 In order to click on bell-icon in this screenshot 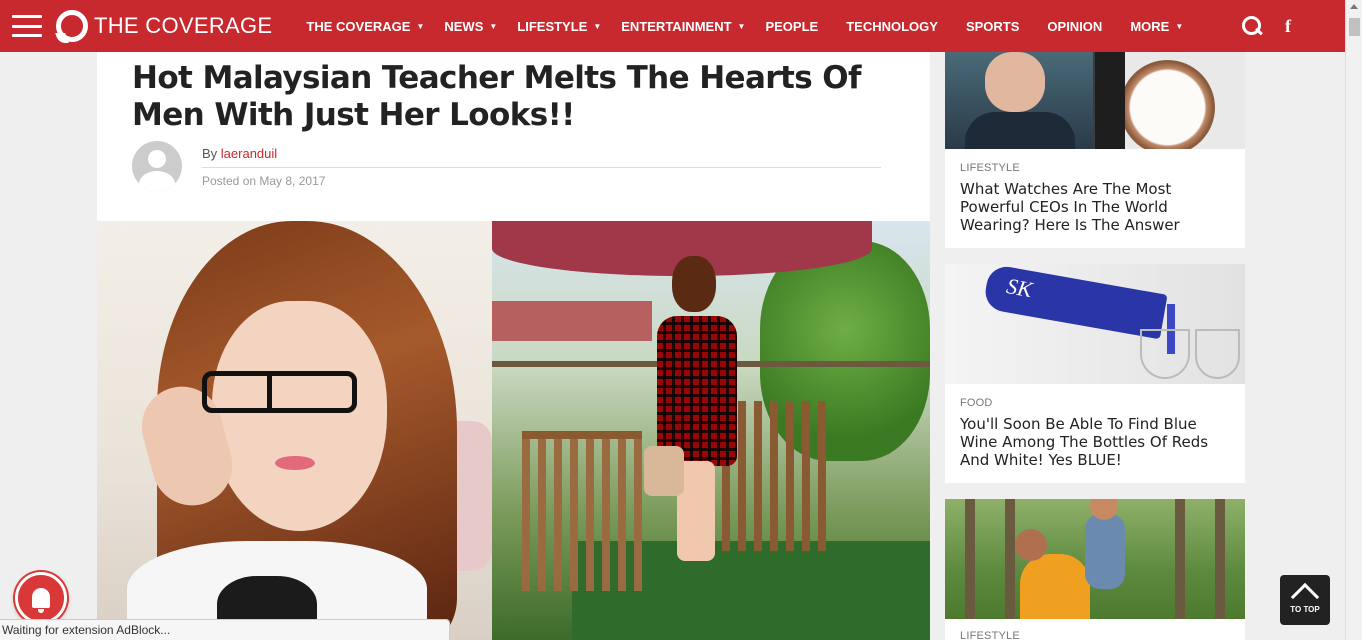, I will do `click(41, 600)`.